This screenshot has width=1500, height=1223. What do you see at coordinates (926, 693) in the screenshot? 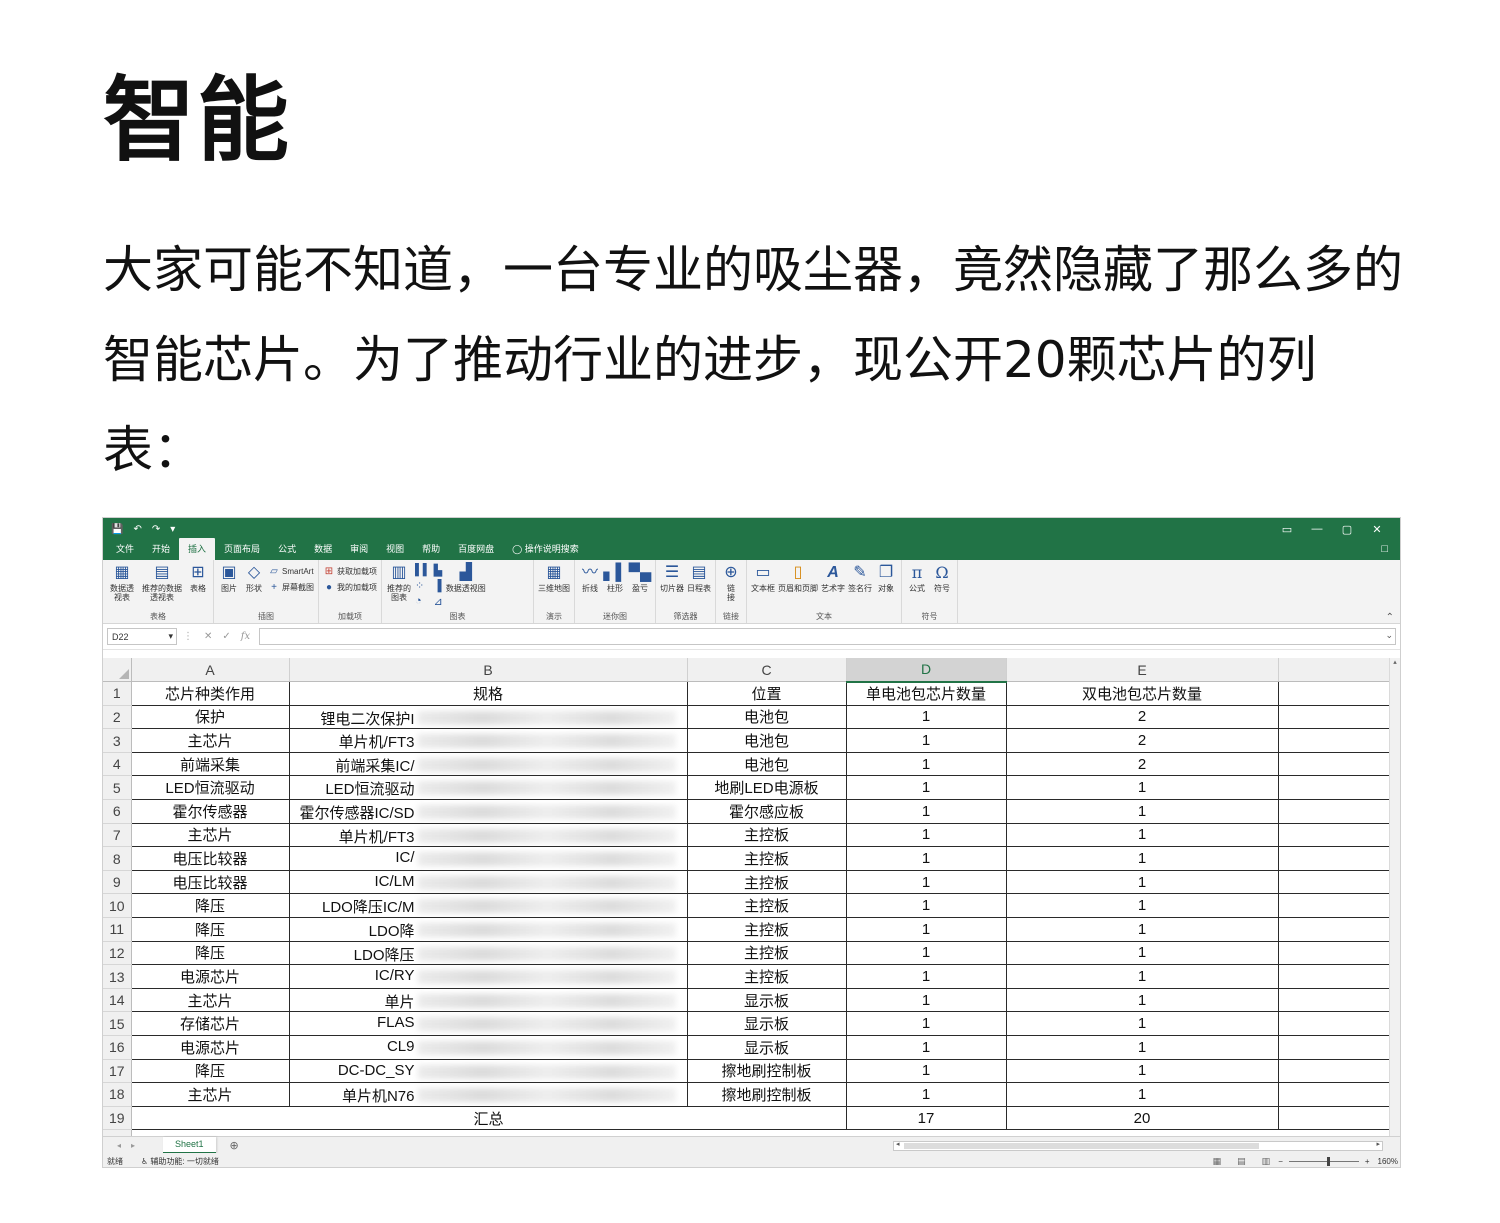
I see `header-cell-single-pack: 单电池包芯片数量` at bounding box center [926, 693].